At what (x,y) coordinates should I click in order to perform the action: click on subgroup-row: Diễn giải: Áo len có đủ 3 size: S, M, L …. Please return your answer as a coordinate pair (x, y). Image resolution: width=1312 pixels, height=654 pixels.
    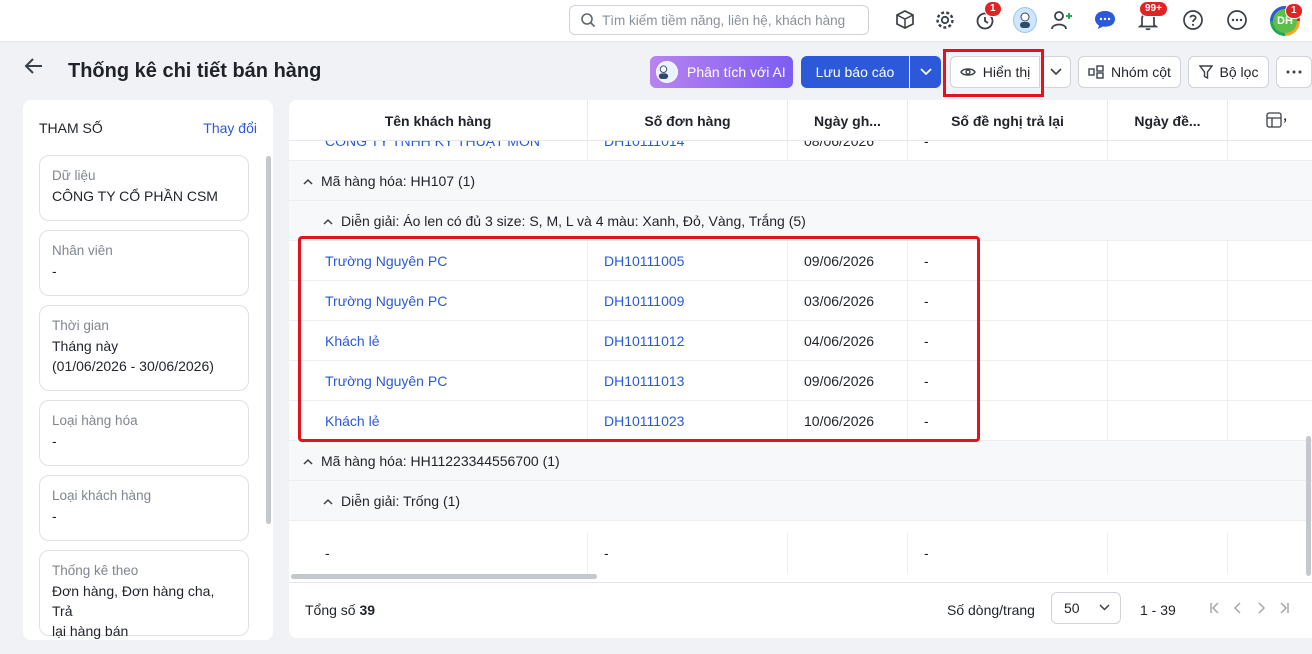
    Looking at the image, I should click on (800, 221).